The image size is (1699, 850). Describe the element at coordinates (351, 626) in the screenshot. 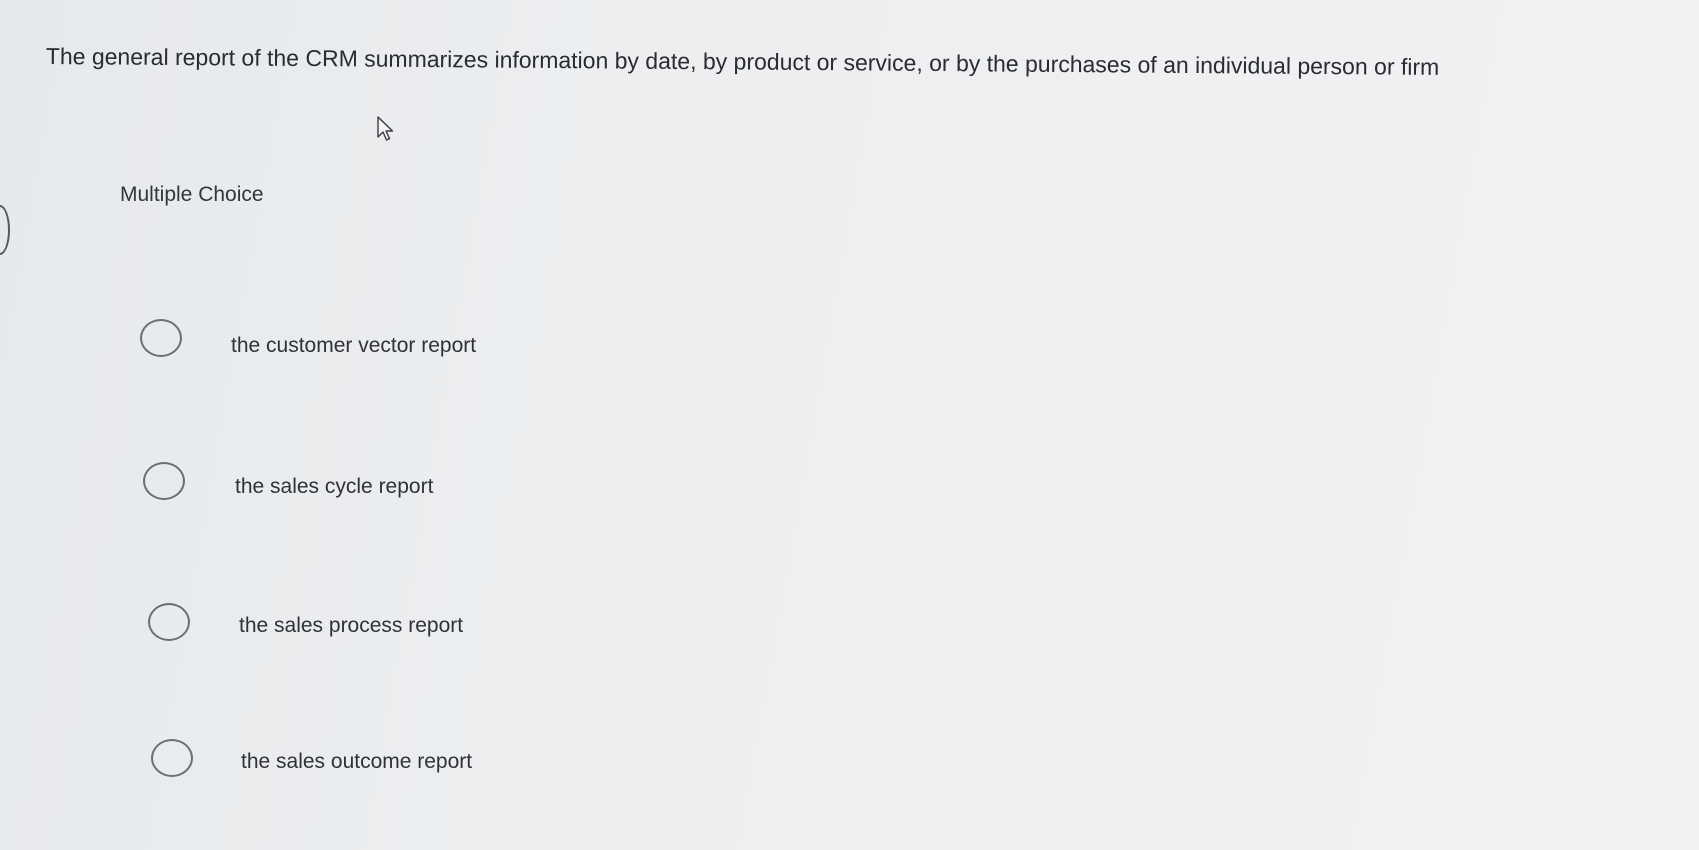

I see `answer-option-label: the sales process report` at that location.